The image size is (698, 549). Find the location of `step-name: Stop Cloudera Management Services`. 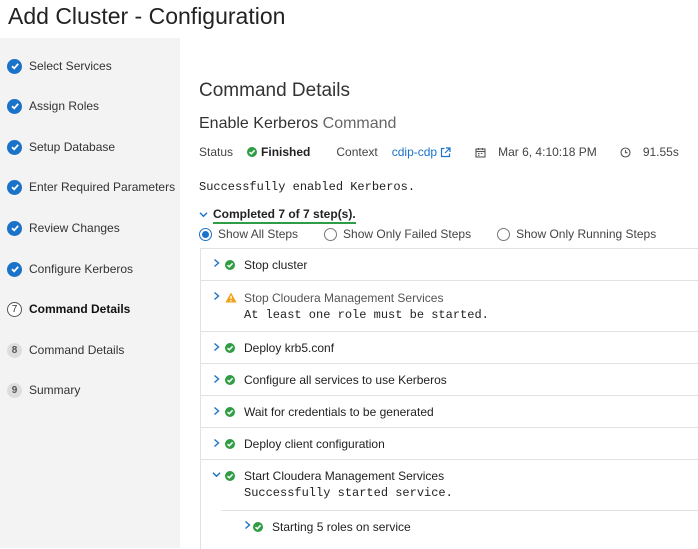

step-name: Stop Cloudera Management Services is located at coordinates (344, 298).